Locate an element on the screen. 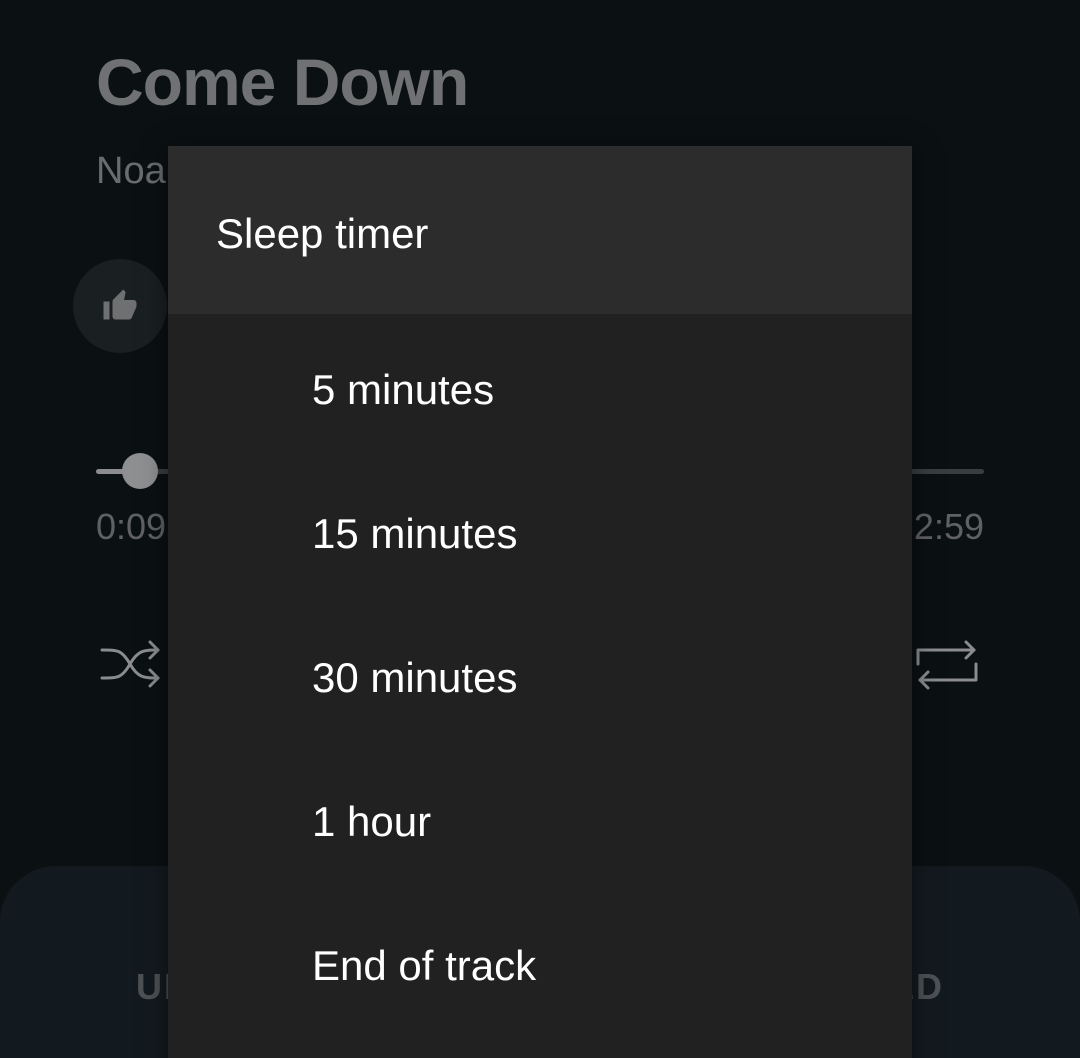 Image resolution: width=1080 pixels, height=1058 pixels. thumb-up-icon is located at coordinates (120, 304).